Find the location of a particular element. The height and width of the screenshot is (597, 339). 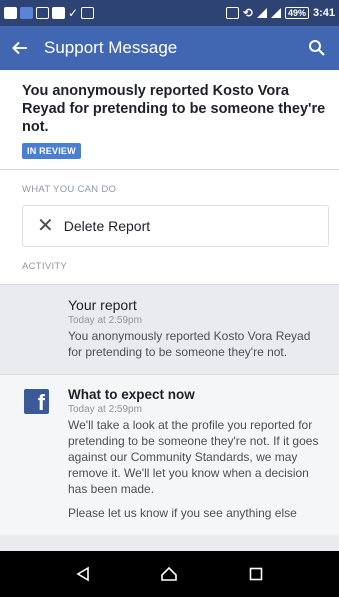

screen-icon is located at coordinates (88, 13).